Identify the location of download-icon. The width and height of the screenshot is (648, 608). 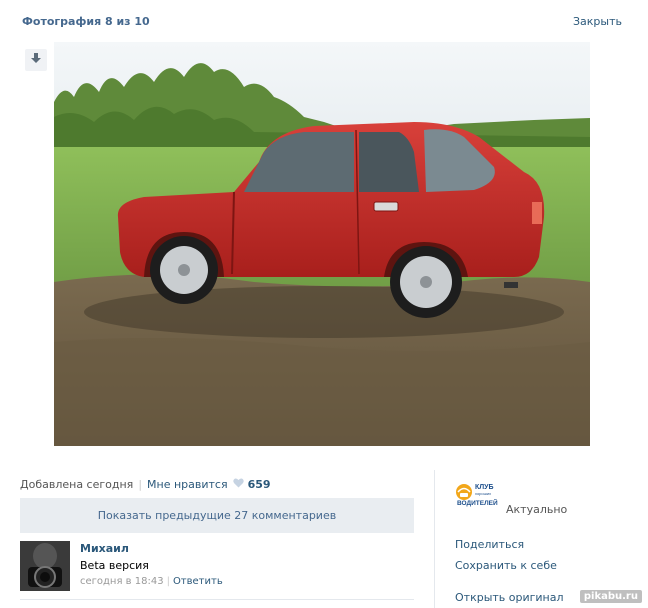
(36, 60).